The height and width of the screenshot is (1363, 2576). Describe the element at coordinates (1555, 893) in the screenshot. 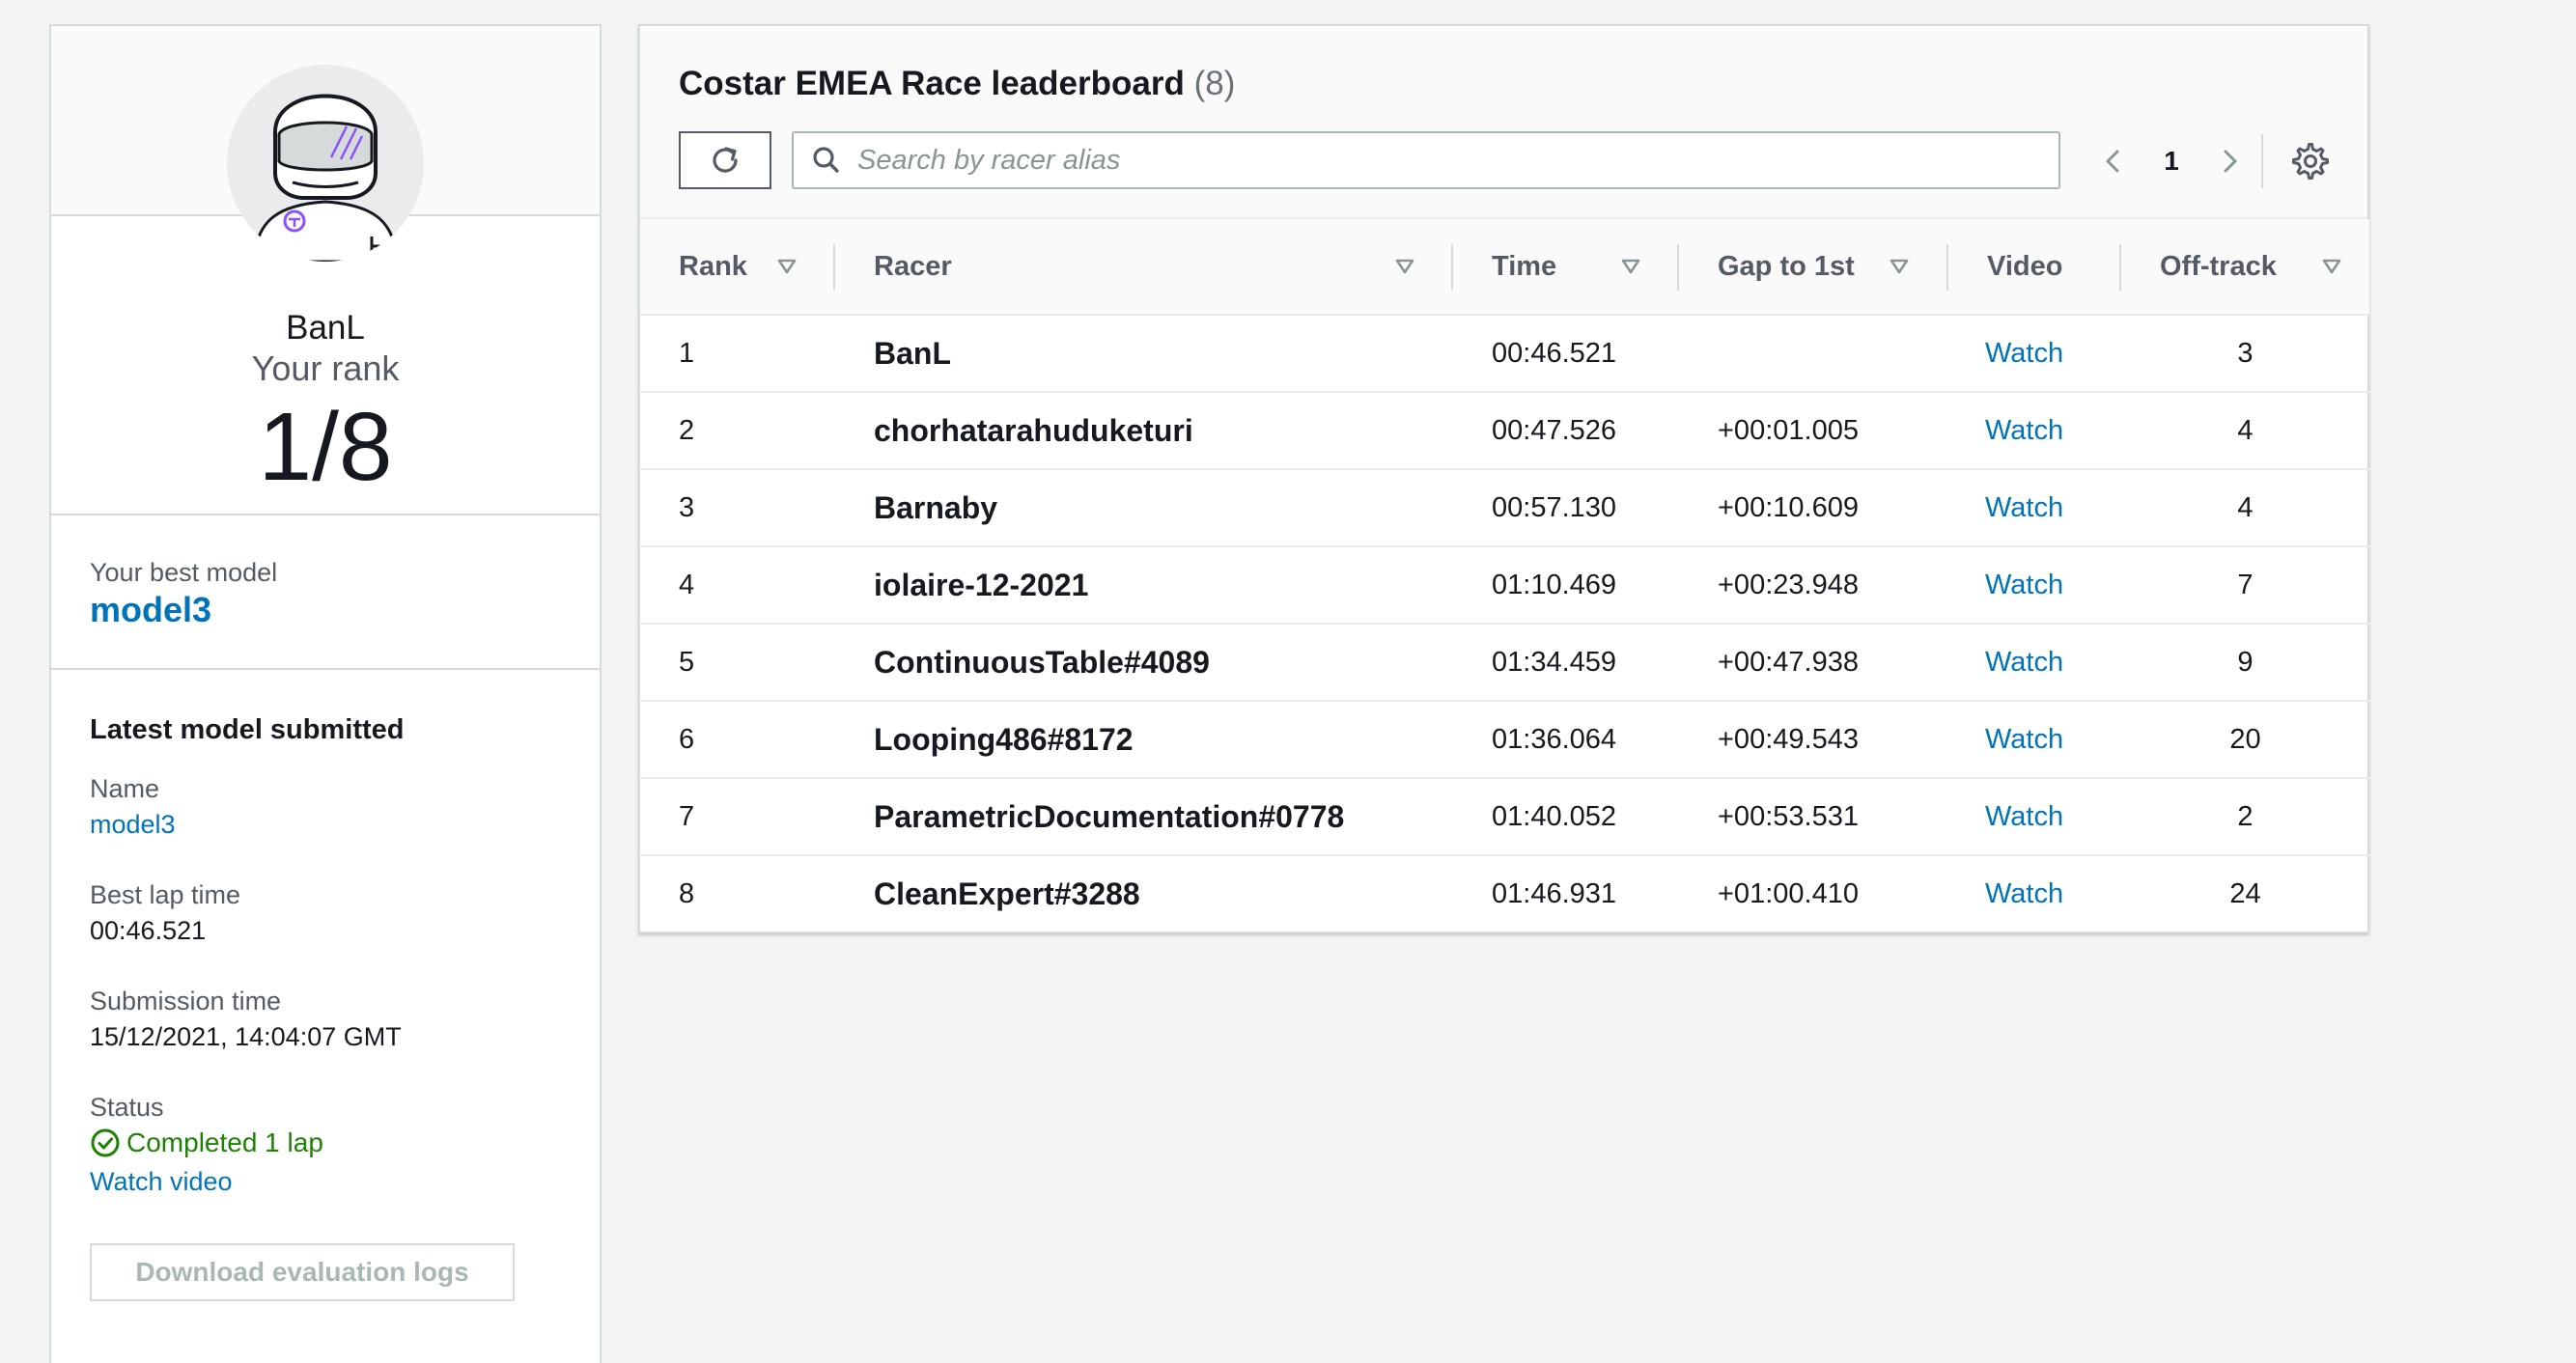

I see `time-cell: 01:46.931` at that location.